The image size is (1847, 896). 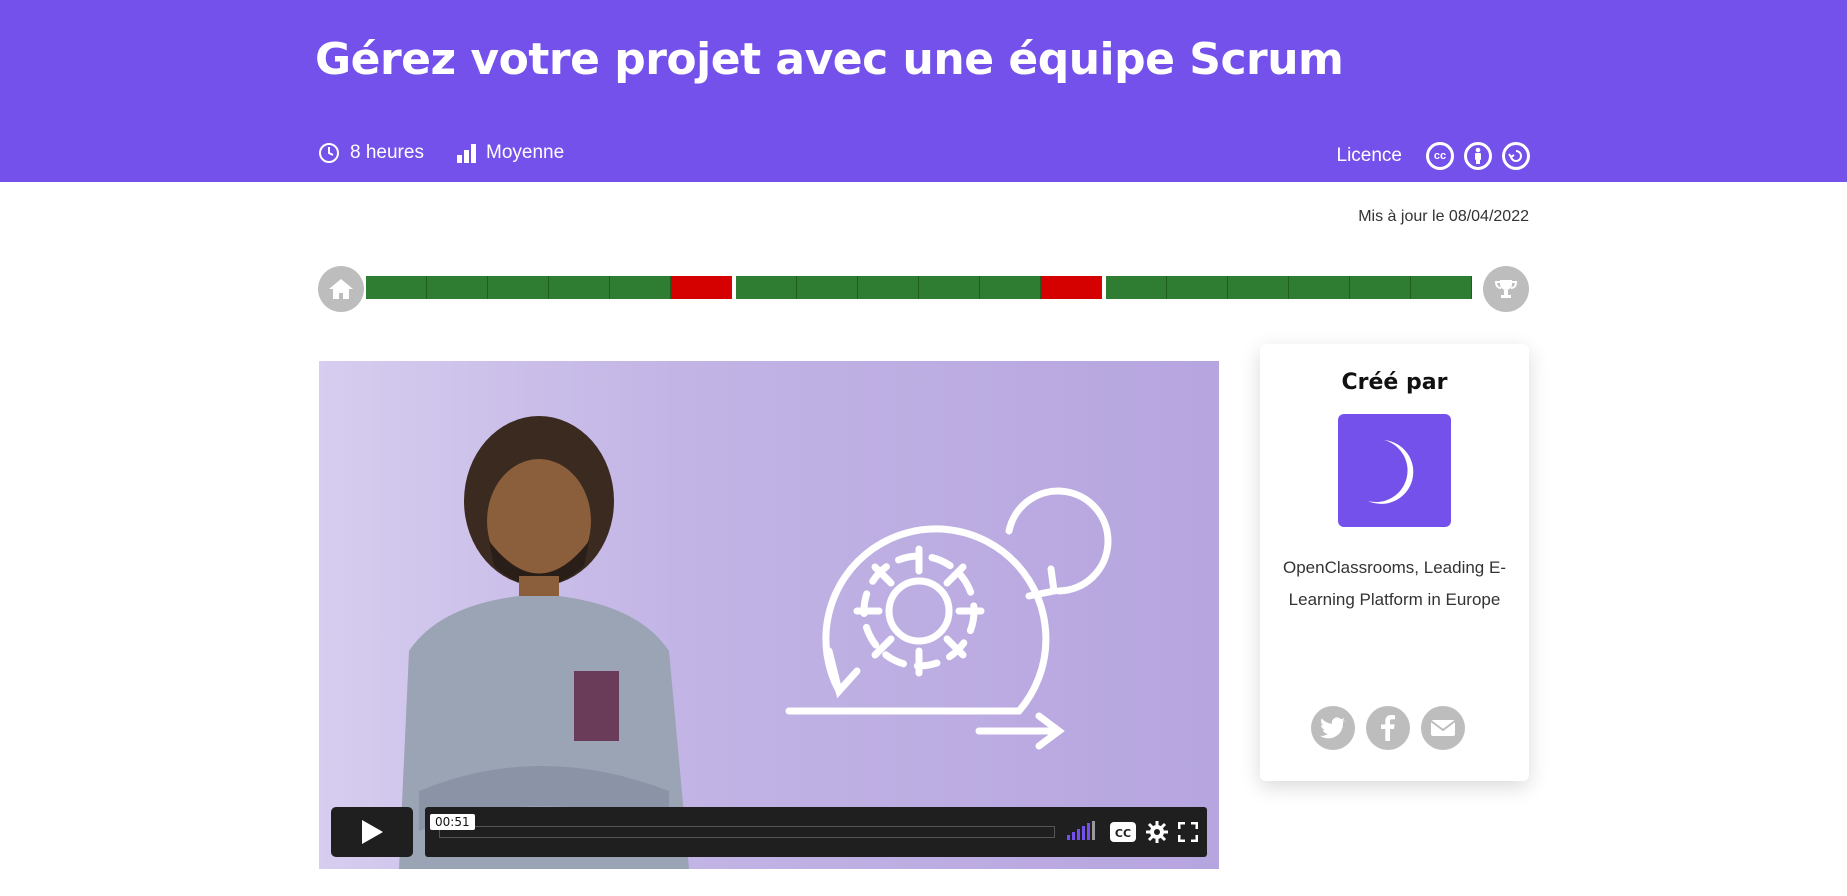 What do you see at coordinates (742, 826) in the screenshot?
I see `seek-bar: 00:51` at bounding box center [742, 826].